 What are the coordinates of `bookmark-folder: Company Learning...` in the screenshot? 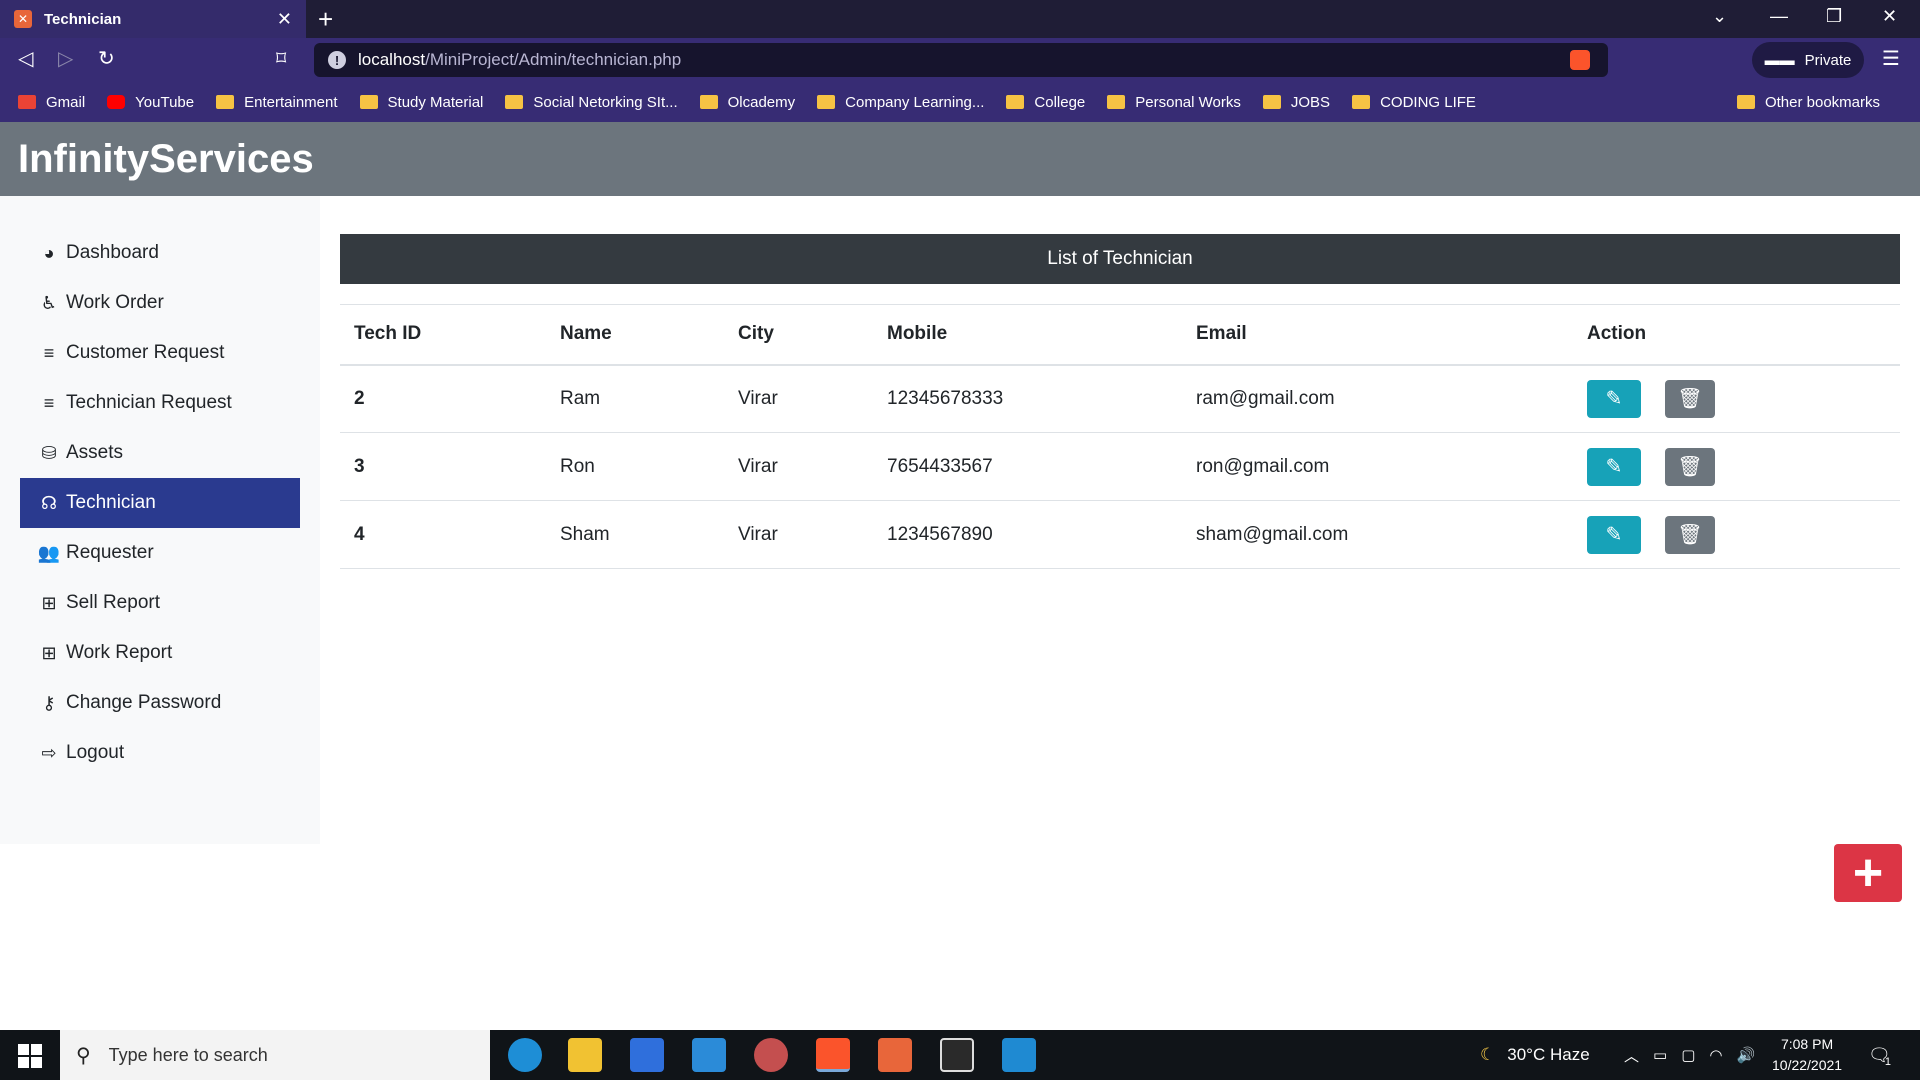 It's located at (900, 102).